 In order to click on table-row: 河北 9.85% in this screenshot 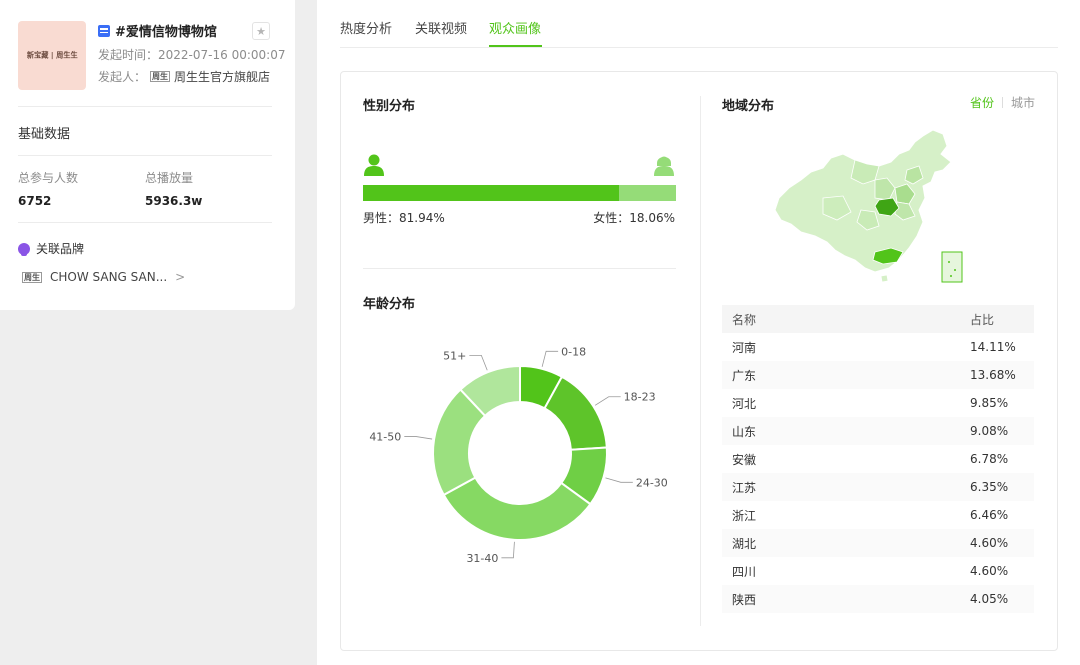, I will do `click(878, 403)`.